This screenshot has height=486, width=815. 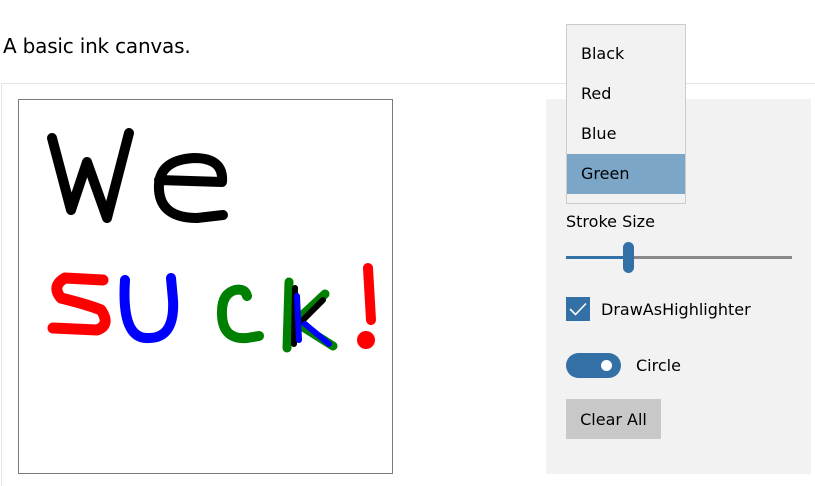 I want to click on toggle-switch, so click(x=593, y=365).